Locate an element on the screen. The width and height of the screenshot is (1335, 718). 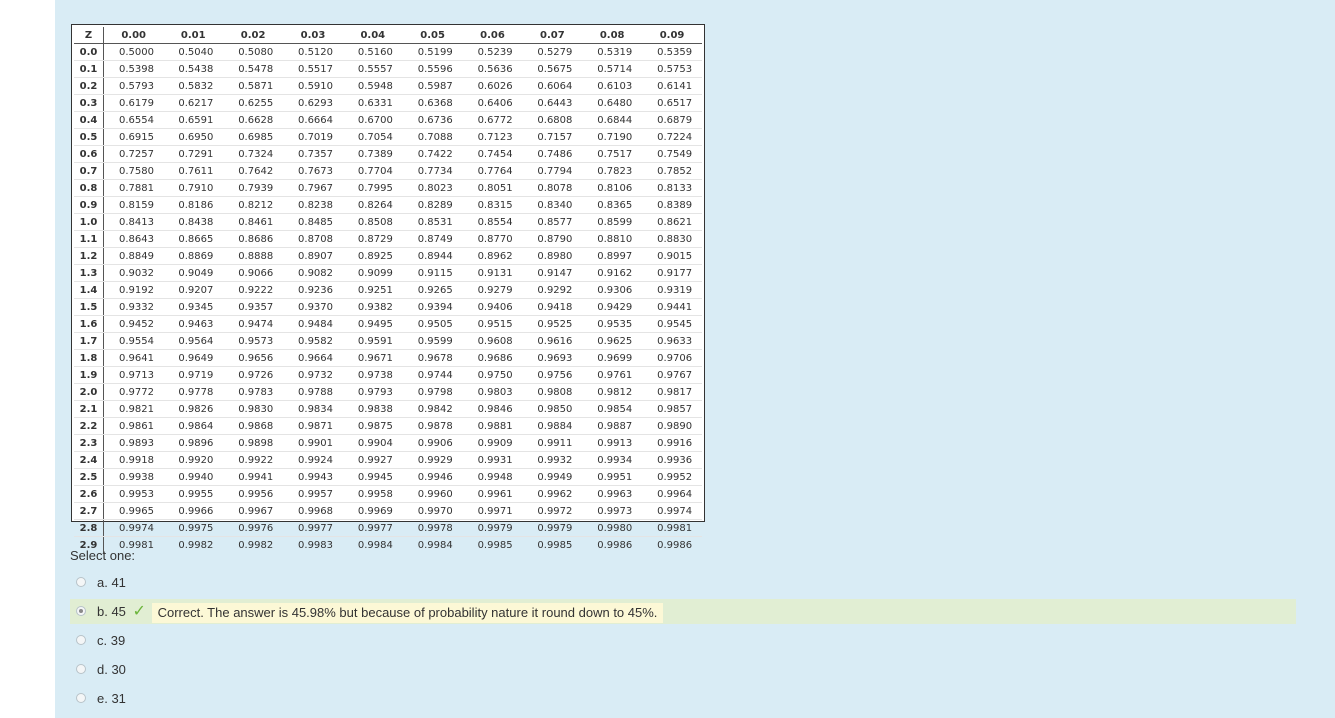
probability-cell: 0.7224 is located at coordinates (672, 137).